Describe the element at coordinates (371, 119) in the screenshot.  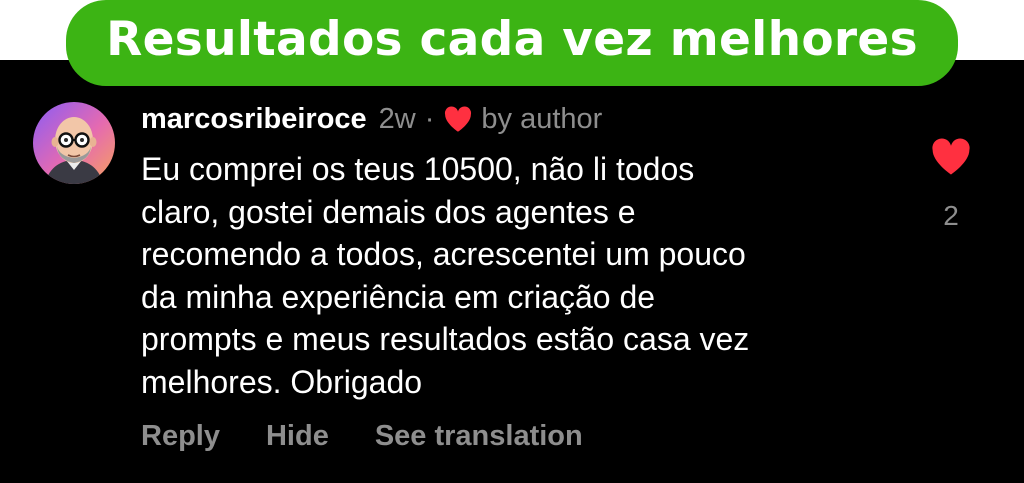
I see `comment-header: marcosribeiroce 2w · by author` at that location.